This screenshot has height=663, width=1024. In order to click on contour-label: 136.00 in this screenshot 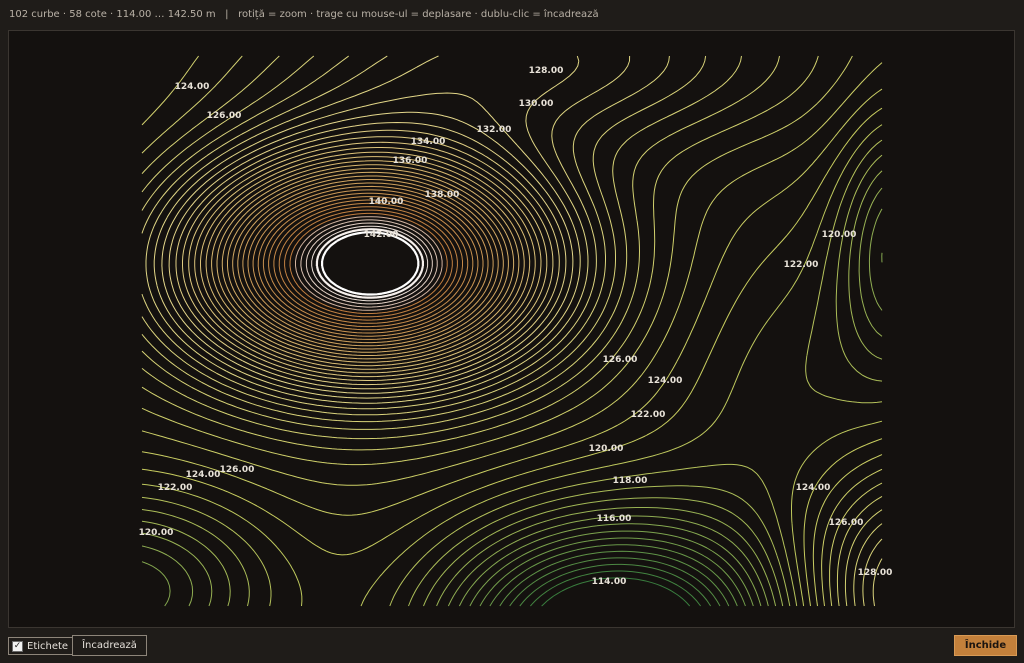, I will do `click(410, 161)`.